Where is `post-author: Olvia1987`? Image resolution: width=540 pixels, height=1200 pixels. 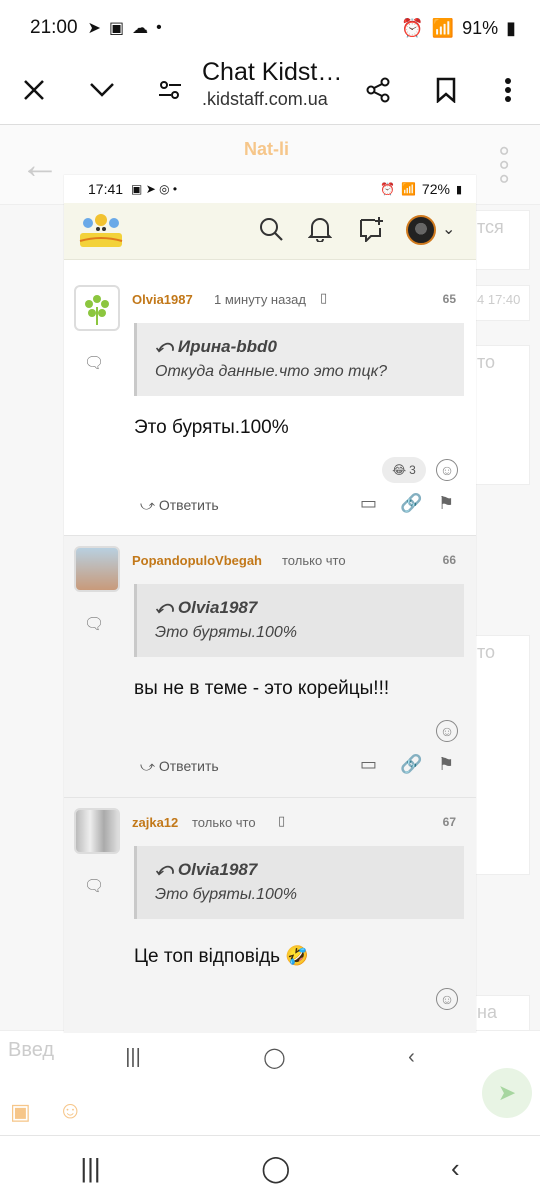
post-author: Olvia1987 is located at coordinates (162, 299).